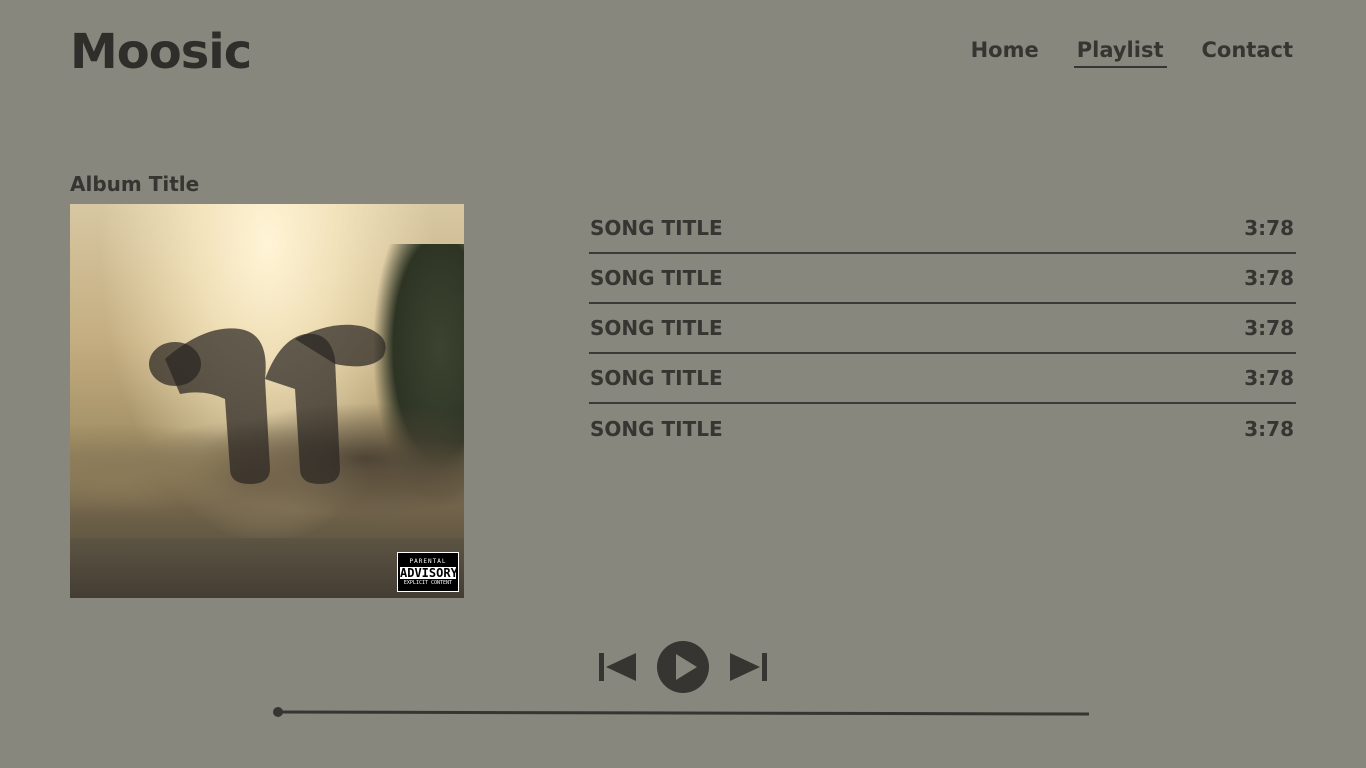  Describe the element at coordinates (278, 712) in the screenshot. I see `progress-handle` at that location.